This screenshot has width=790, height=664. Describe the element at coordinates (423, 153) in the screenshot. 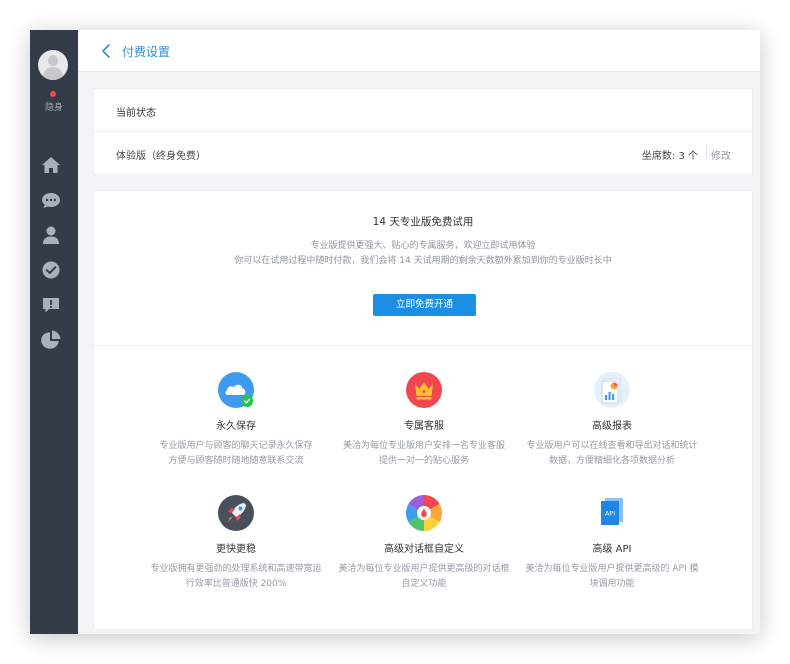

I see `plan-row: 体验版（终身免费） 坐席数: 3 个 修改` at that location.